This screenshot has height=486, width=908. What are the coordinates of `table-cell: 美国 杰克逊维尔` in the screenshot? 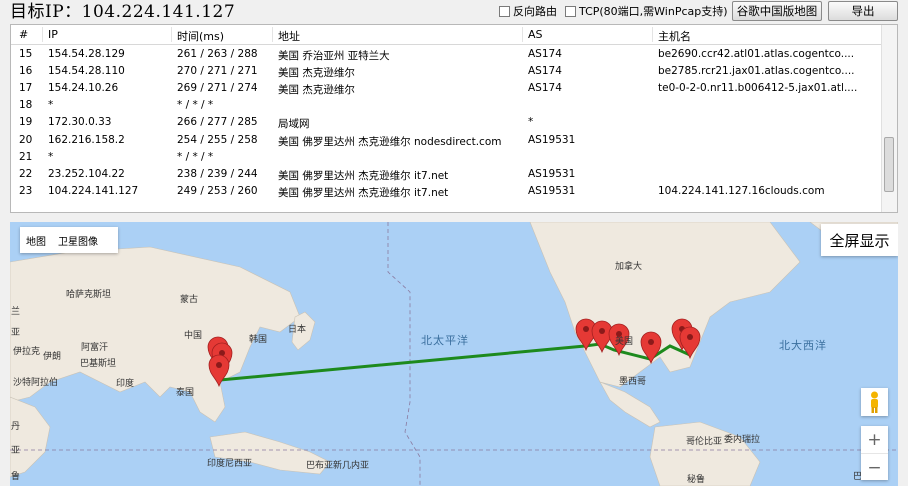 It's located at (316, 73).